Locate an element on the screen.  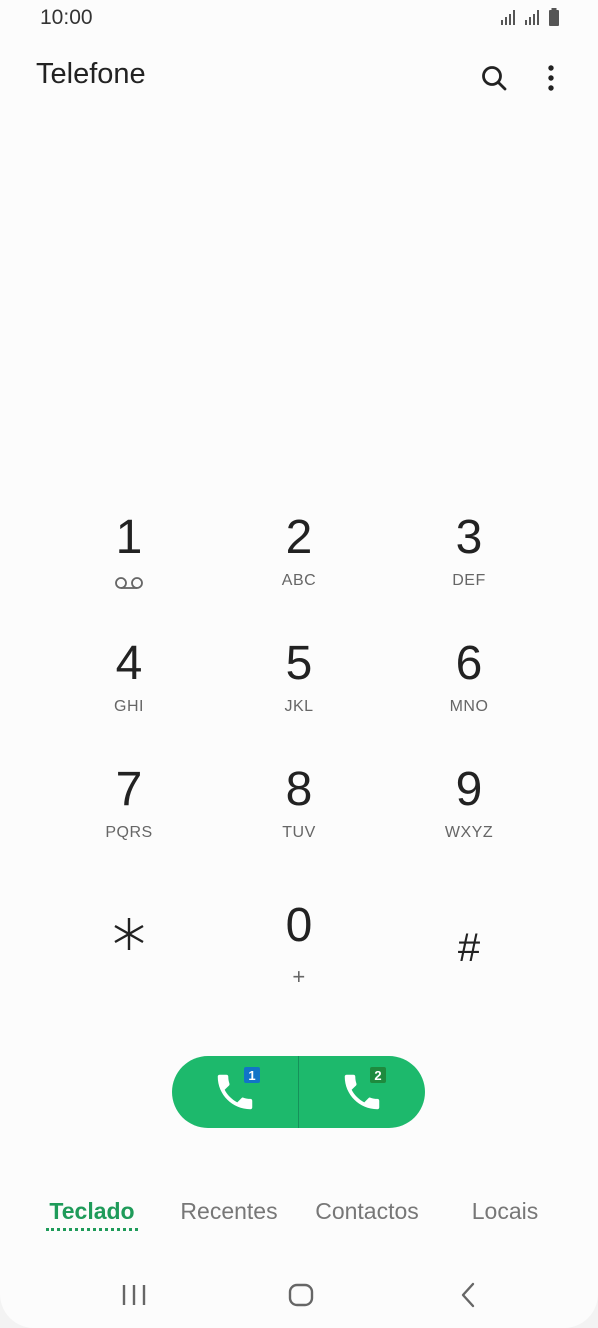
key-letters: GHI is located at coordinates (129, 706).